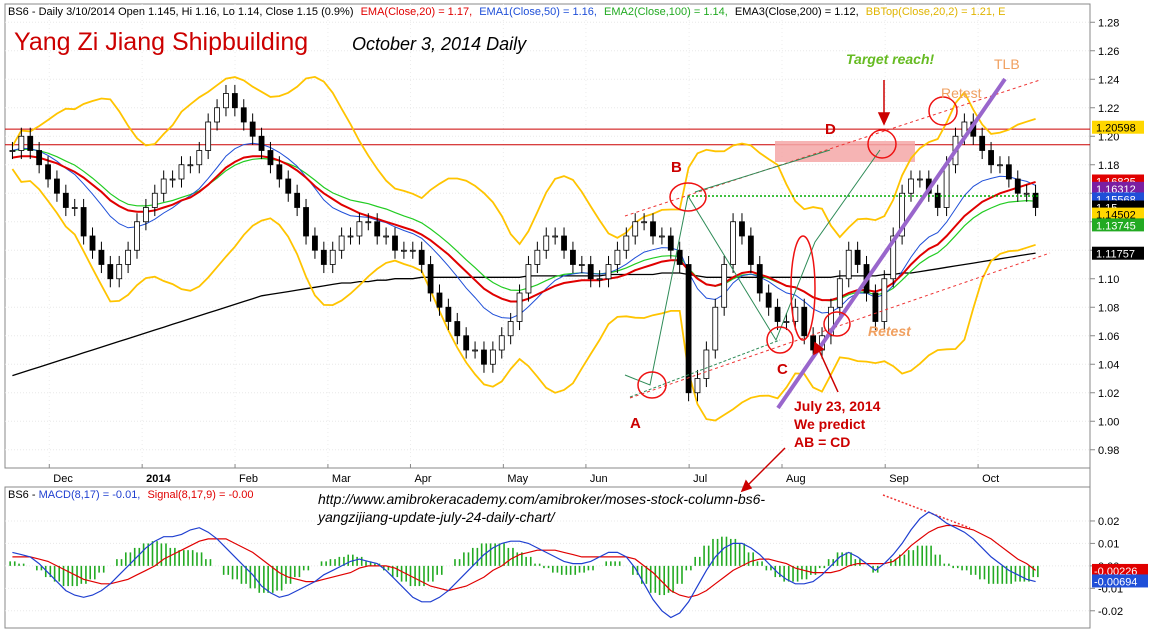  What do you see at coordinates (1108, 337) in the screenshot?
I see `price-tick-label: 1.06` at bounding box center [1108, 337].